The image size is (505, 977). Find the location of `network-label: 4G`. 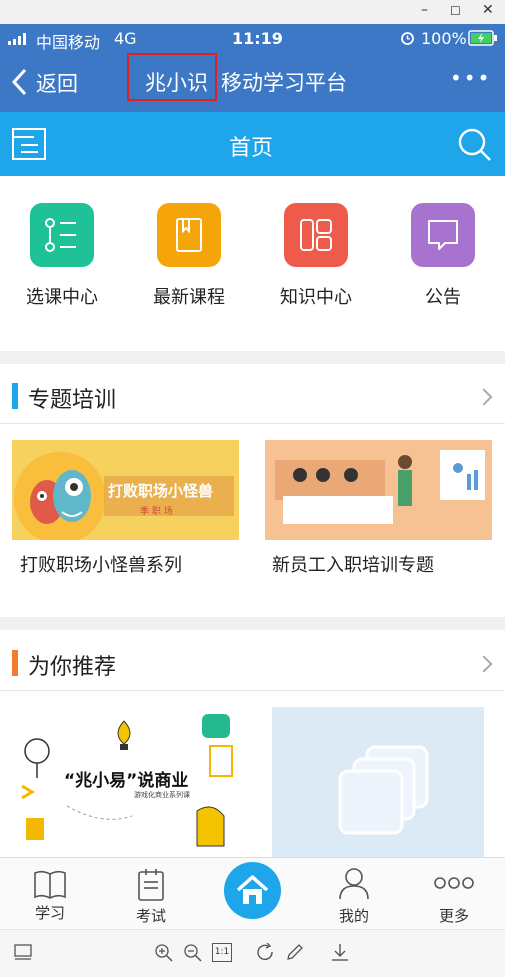

network-label: 4G is located at coordinates (125, 38).